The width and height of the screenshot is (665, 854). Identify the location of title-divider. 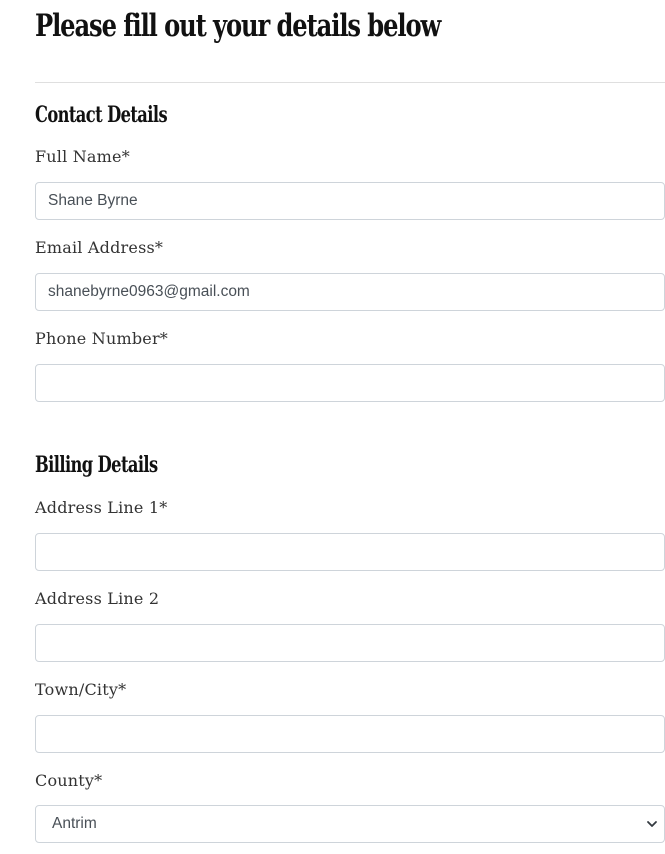
(350, 82).